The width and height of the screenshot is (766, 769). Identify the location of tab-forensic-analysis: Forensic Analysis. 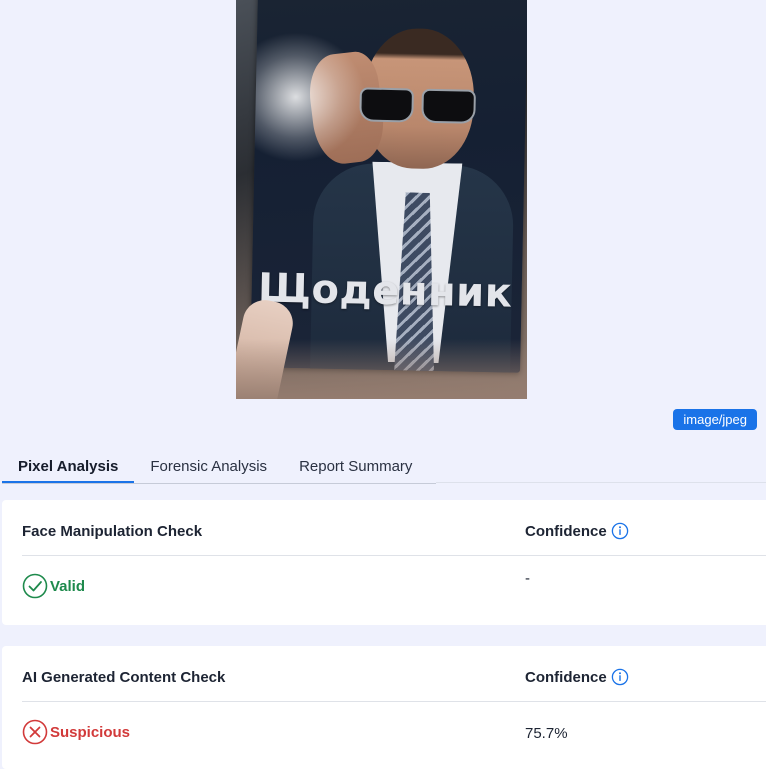
(208, 466).